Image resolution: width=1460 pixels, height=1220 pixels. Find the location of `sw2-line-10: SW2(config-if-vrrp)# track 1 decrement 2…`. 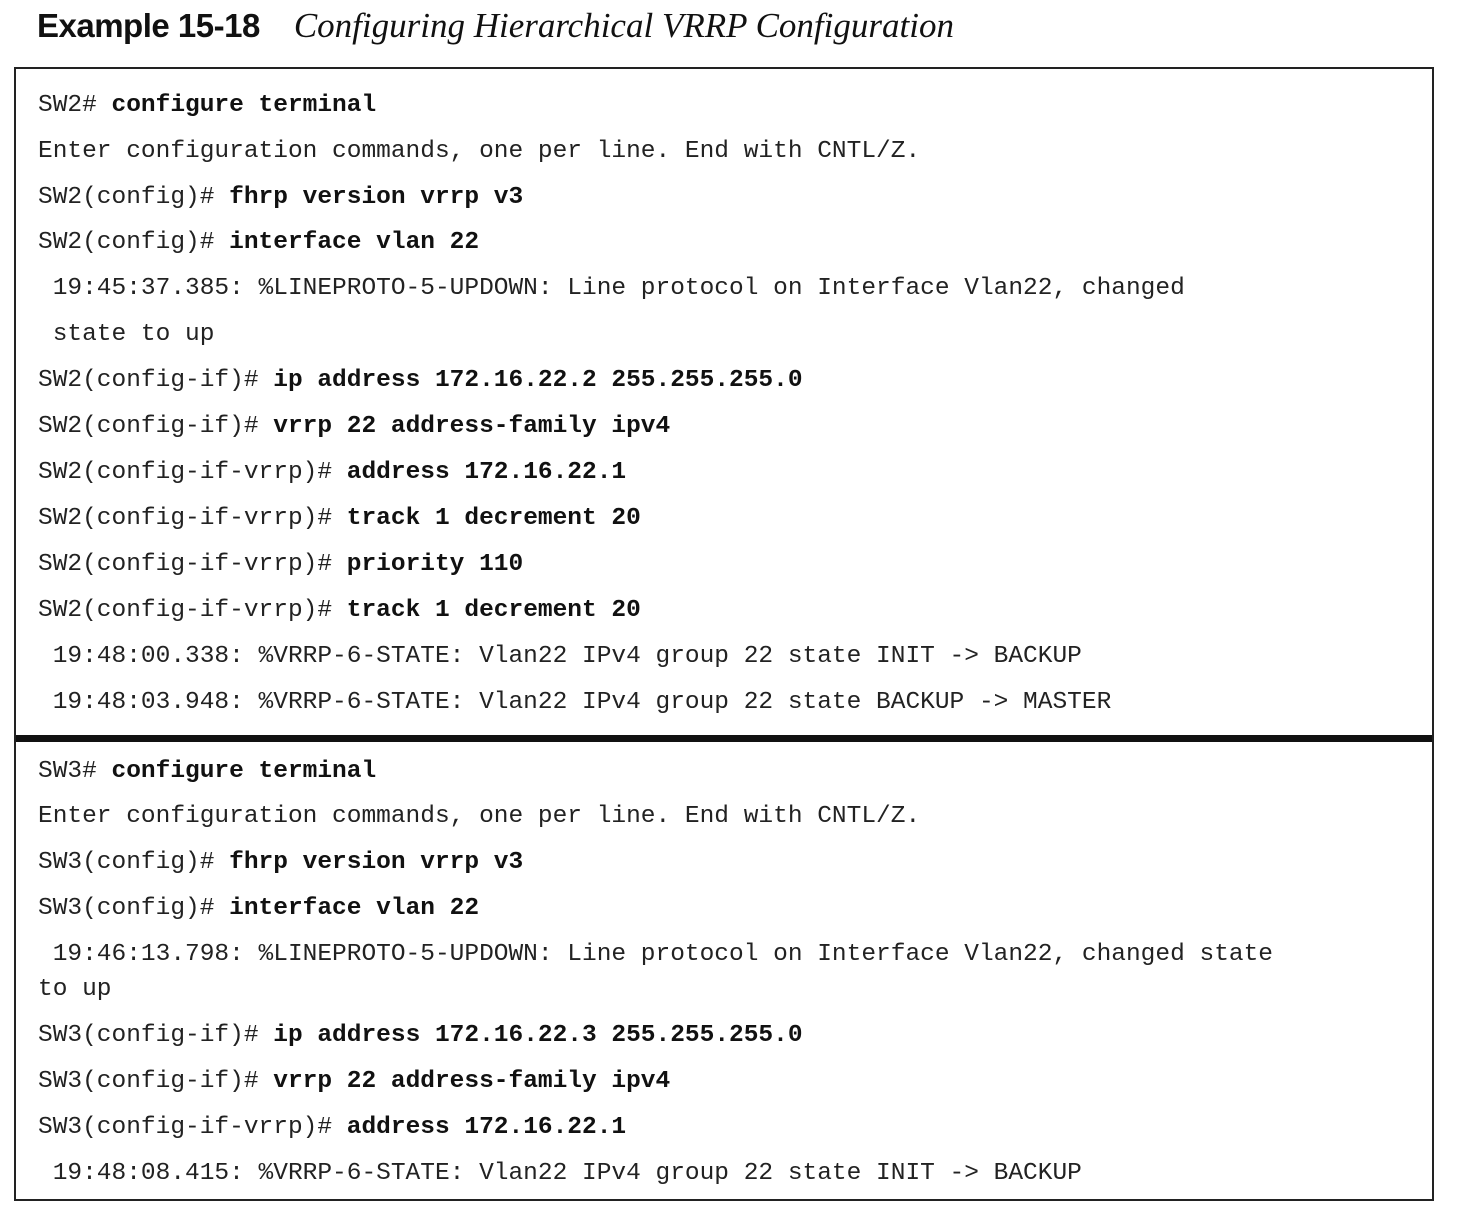

sw2-line-10: SW2(config-if-vrrp)# track 1 decrement 2… is located at coordinates (339, 518).